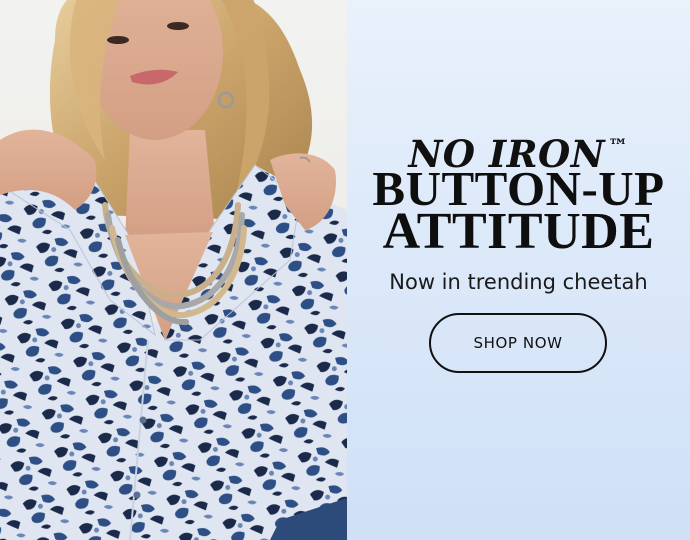 This screenshot has height=540, width=690. What do you see at coordinates (518, 282) in the screenshot?
I see `subheadline: Now in trending cheetah` at bounding box center [518, 282].